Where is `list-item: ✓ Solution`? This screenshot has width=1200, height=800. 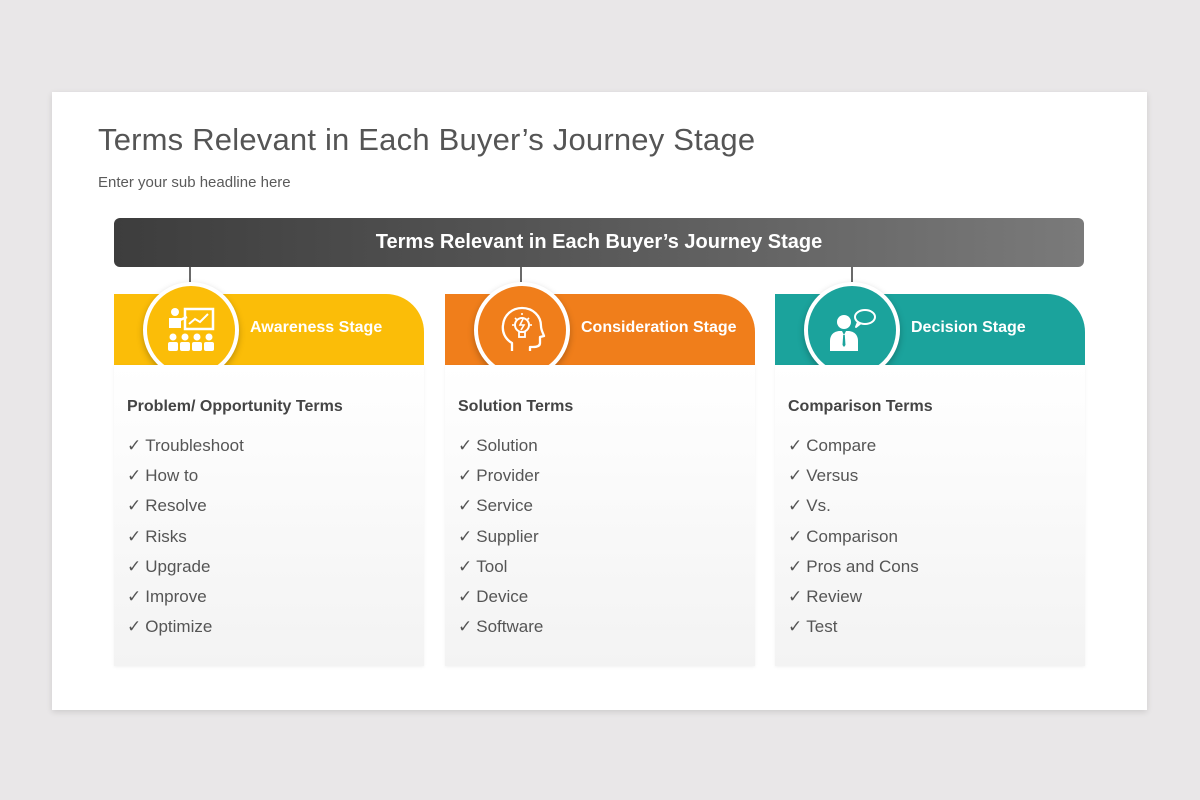 list-item: ✓ Solution is located at coordinates (500, 449).